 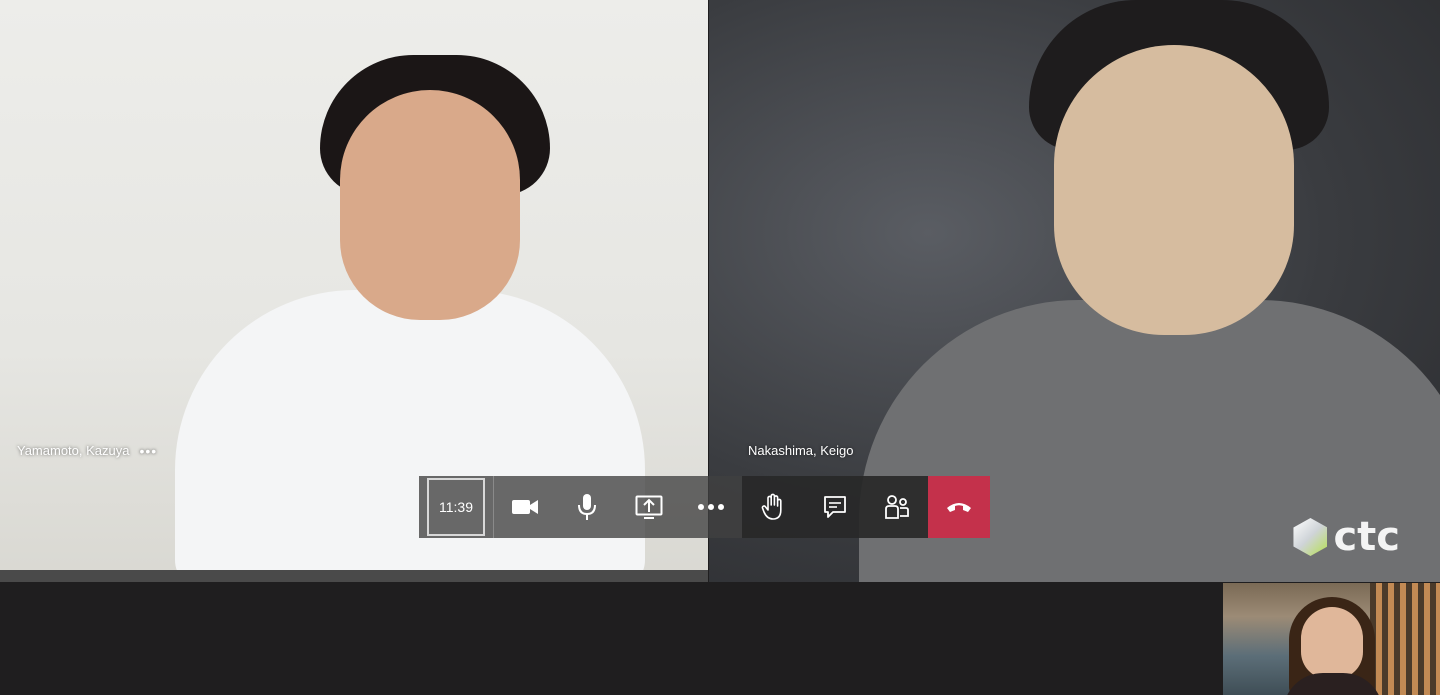 I want to click on participant-name-label: Yamamoto, Kazuya •••, so click(x=87, y=450).